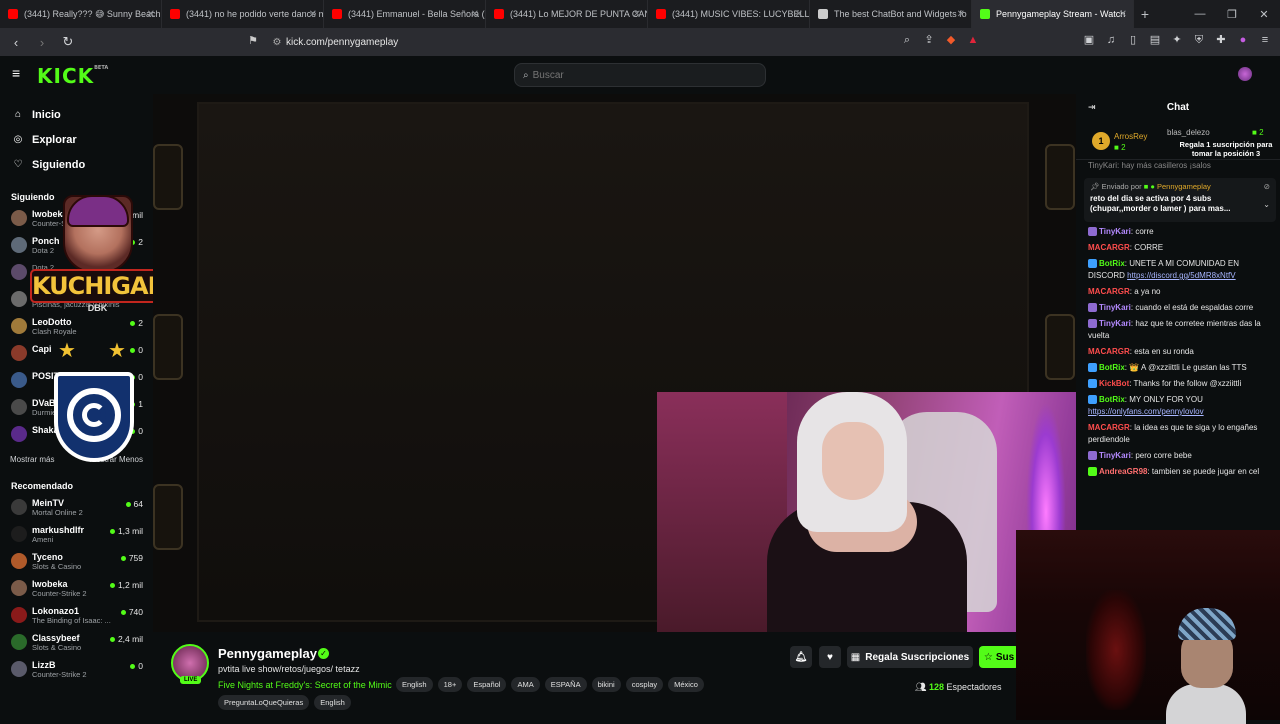 The height and width of the screenshot is (724, 1280). I want to click on channel-item: markushdlfr Ameni 1,3 mil, so click(76, 534).